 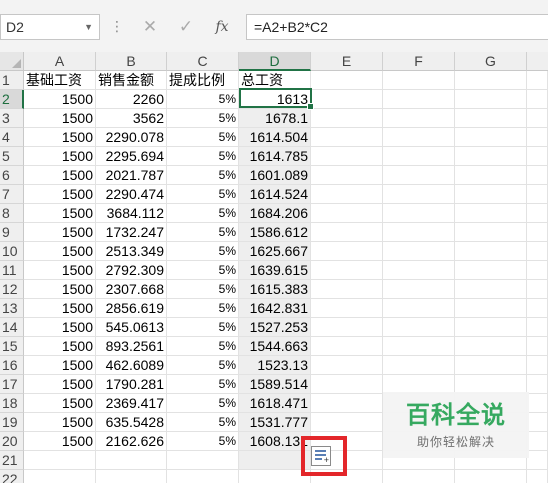 I want to click on column-header-h, so click(x=537, y=61).